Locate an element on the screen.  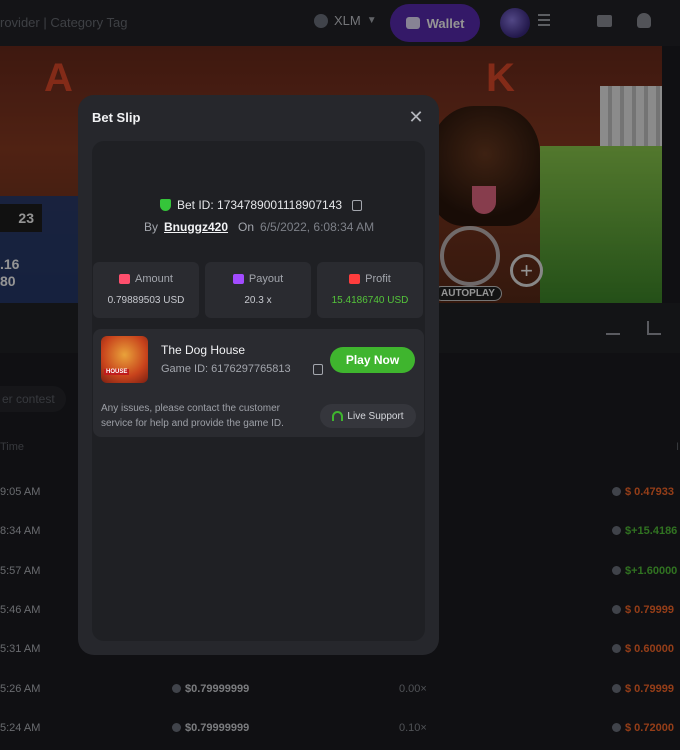
payout-icon is located at coordinates (238, 279).